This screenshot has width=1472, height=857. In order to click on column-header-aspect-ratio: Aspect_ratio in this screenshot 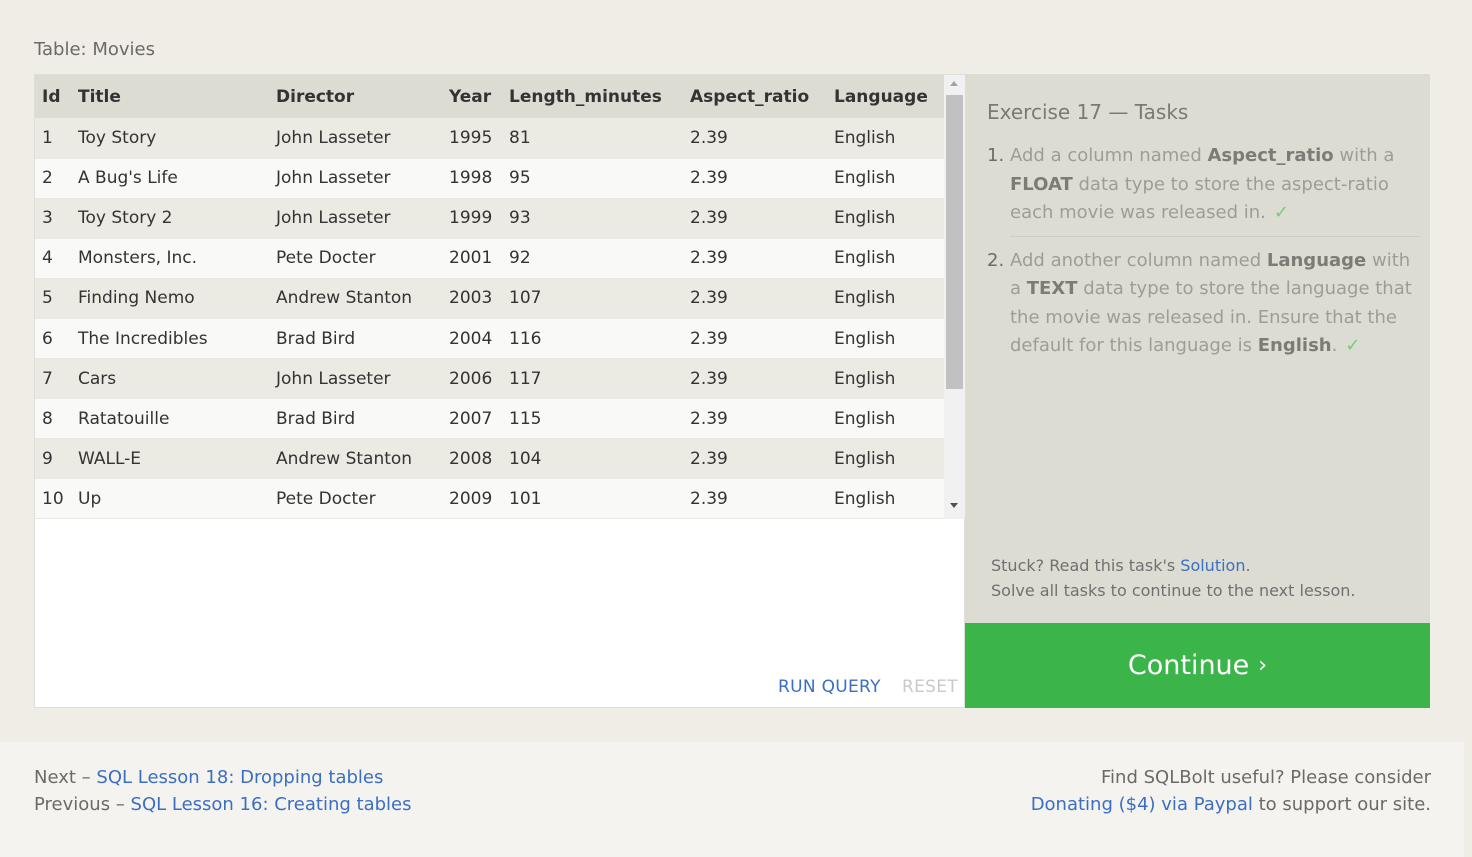, I will do `click(755, 96)`.